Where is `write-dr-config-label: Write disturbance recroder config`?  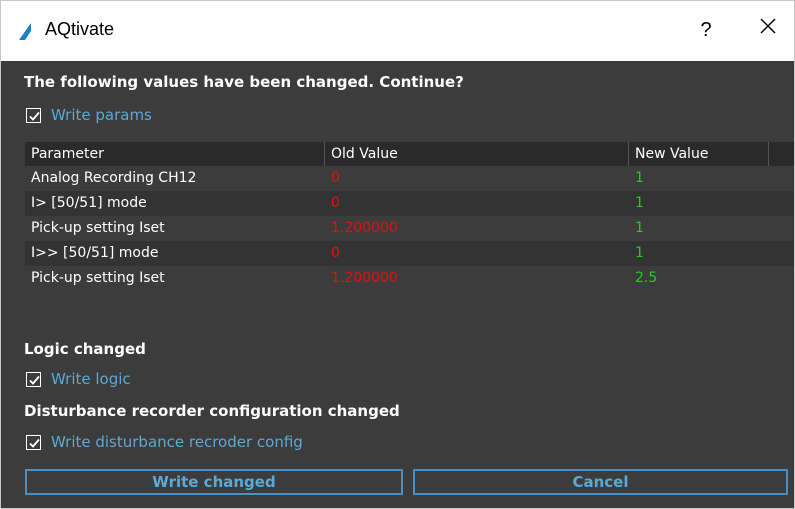 write-dr-config-label: Write disturbance recroder config is located at coordinates (177, 442).